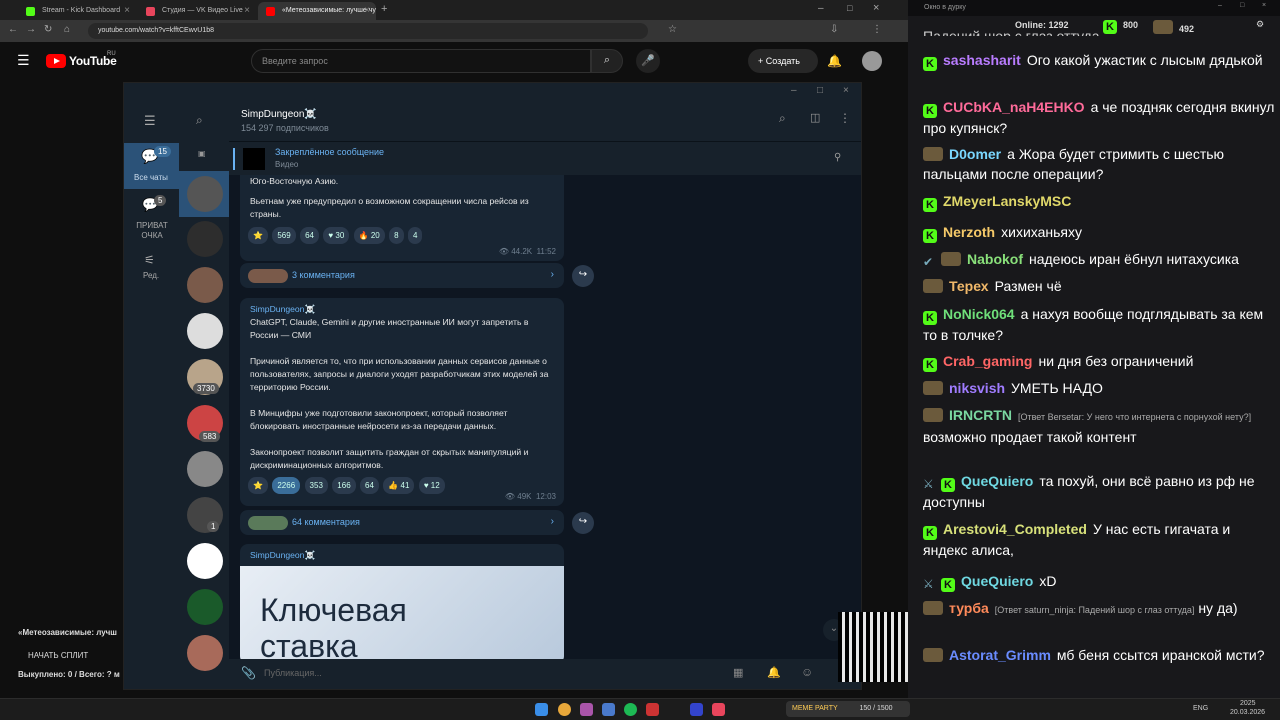 The image size is (1280, 720). I want to click on reaction-chip: 2266, so click(286, 485).